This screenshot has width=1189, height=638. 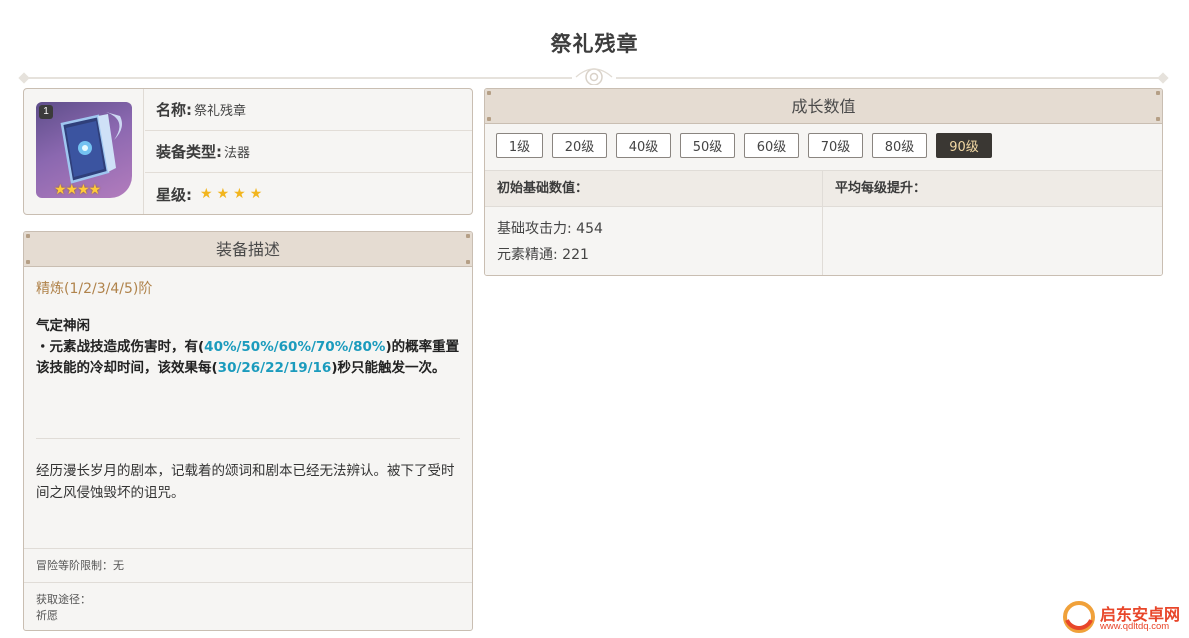 What do you see at coordinates (248, 438) in the screenshot?
I see `divider` at bounding box center [248, 438].